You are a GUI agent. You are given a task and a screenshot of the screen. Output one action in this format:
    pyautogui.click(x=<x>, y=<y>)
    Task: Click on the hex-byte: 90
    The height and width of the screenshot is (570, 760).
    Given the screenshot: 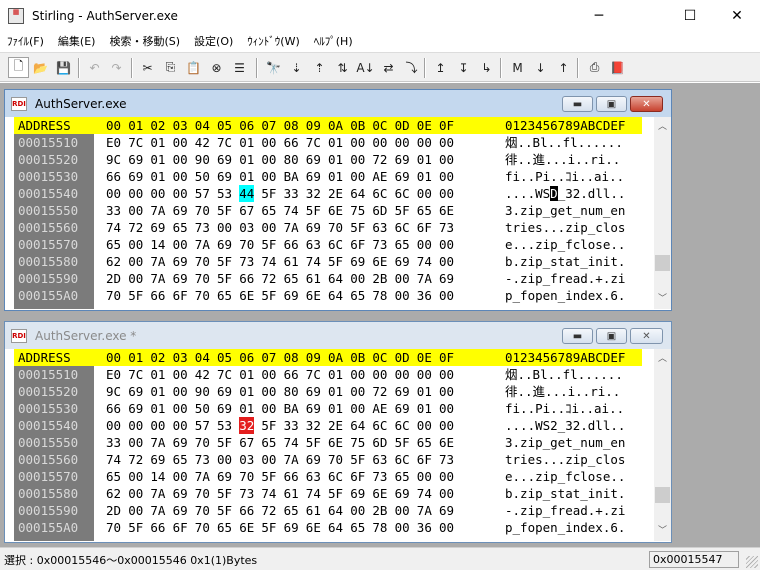 What is the action you would take?
    pyautogui.click(x=202, y=159)
    